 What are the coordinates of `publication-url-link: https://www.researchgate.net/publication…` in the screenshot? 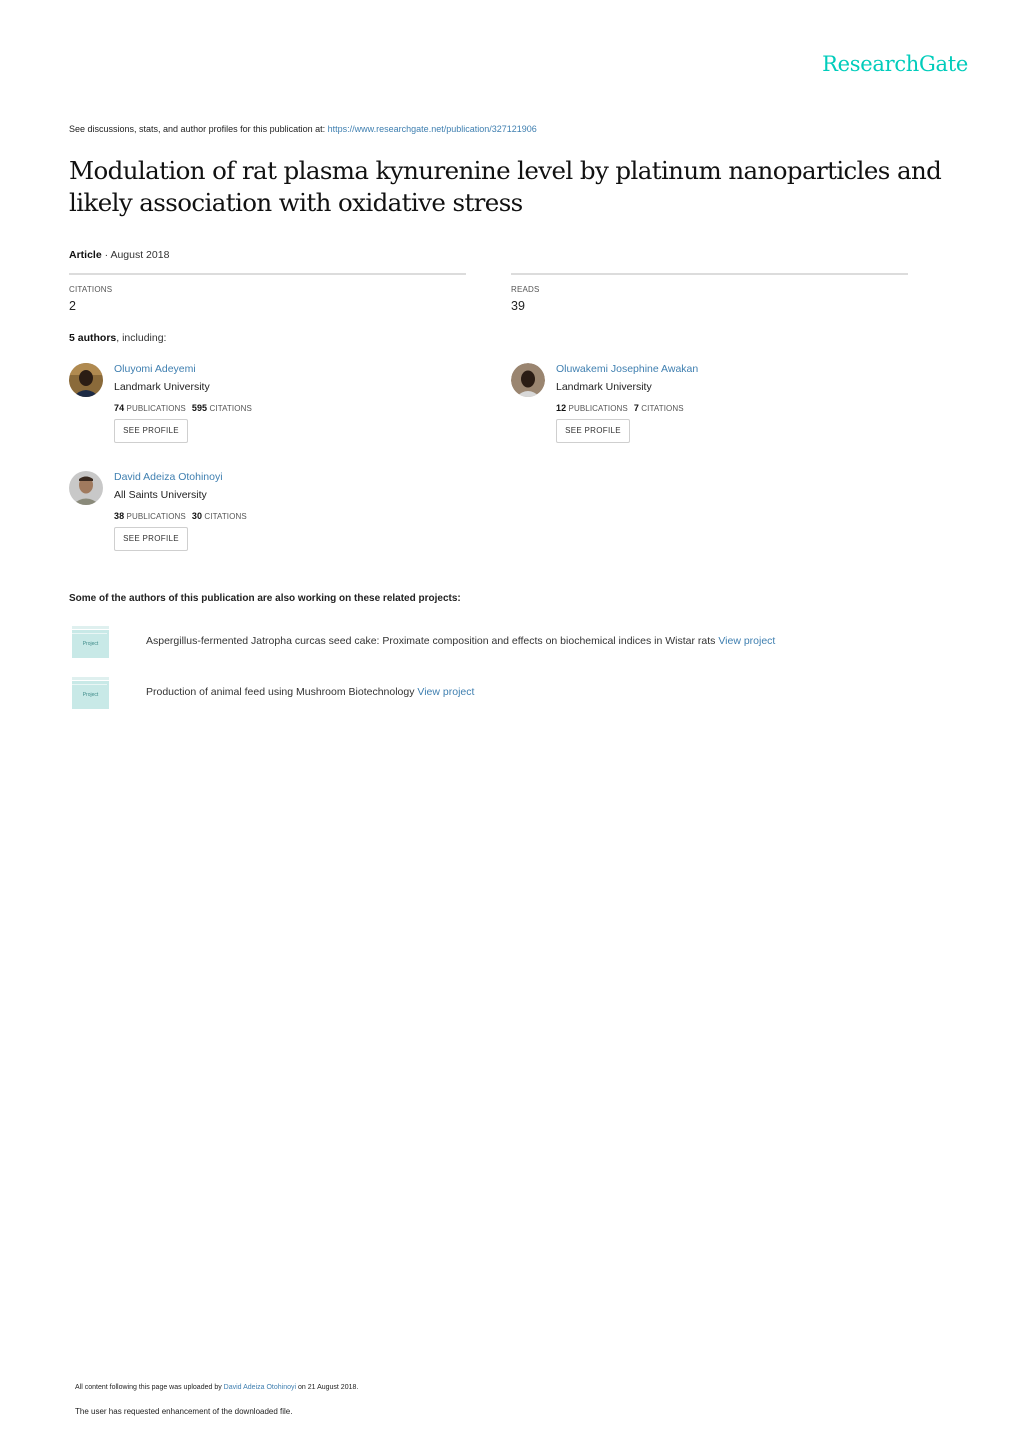 It's located at (432, 129).